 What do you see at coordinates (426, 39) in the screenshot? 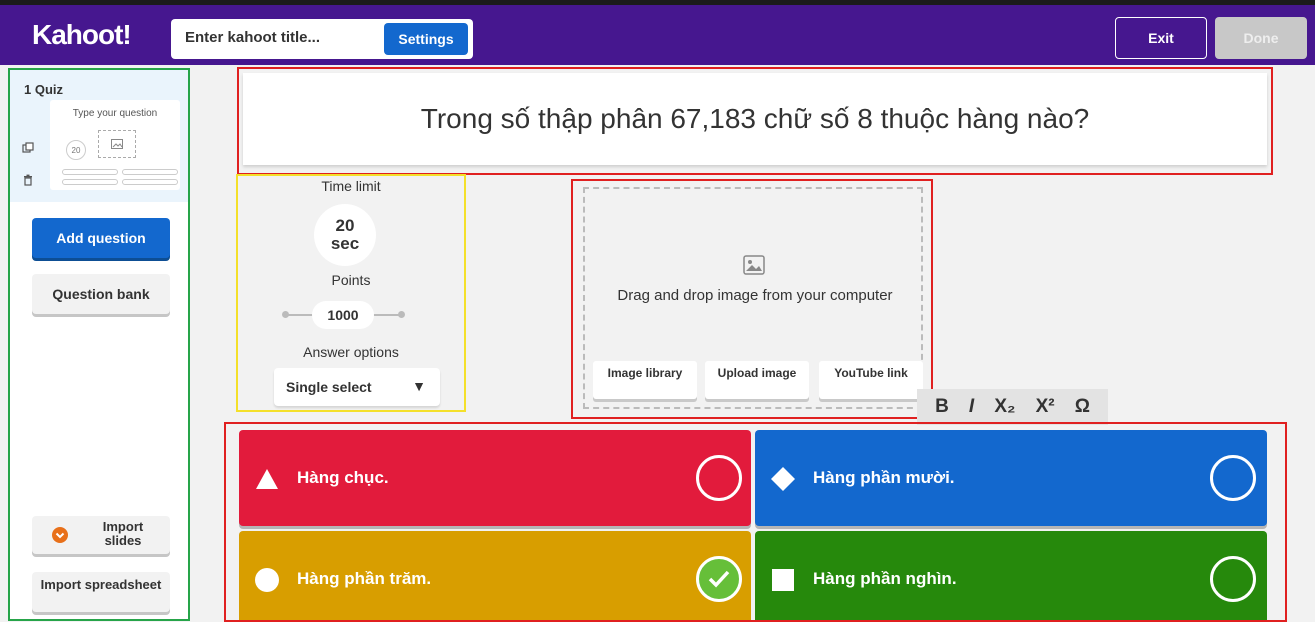
I see `settings-button: Settings` at bounding box center [426, 39].